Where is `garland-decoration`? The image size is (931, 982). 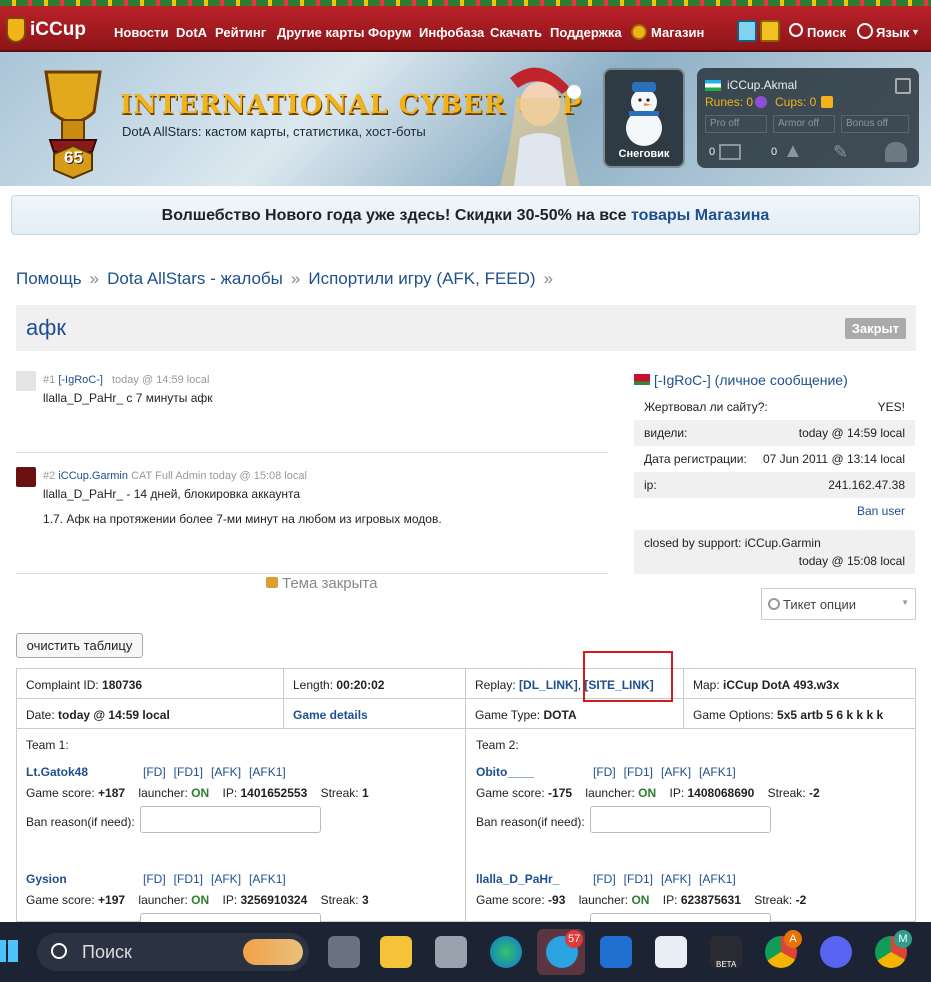
garland-decoration is located at coordinates (465, 3).